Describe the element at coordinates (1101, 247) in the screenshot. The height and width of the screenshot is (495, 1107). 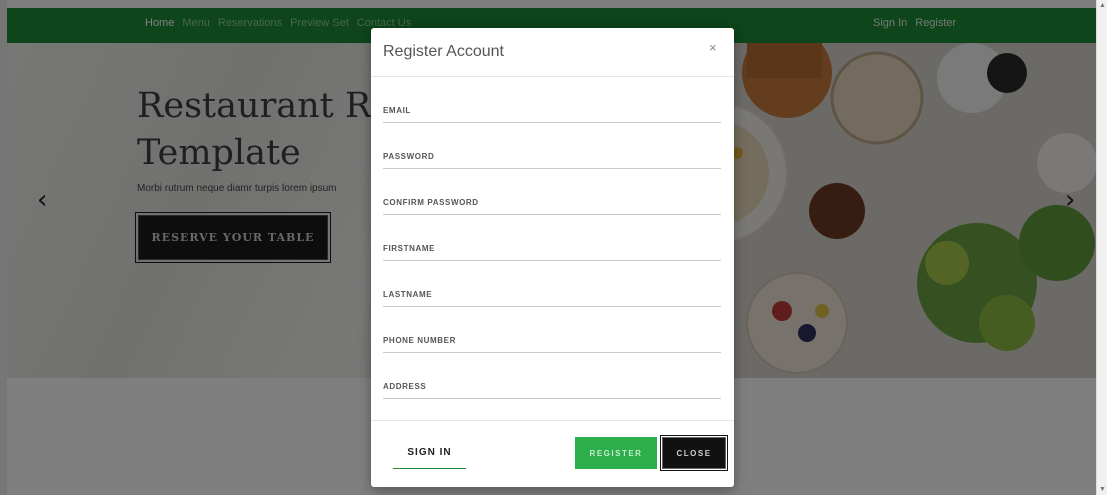
I see `page-scrollbar: ▲ ▼` at that location.